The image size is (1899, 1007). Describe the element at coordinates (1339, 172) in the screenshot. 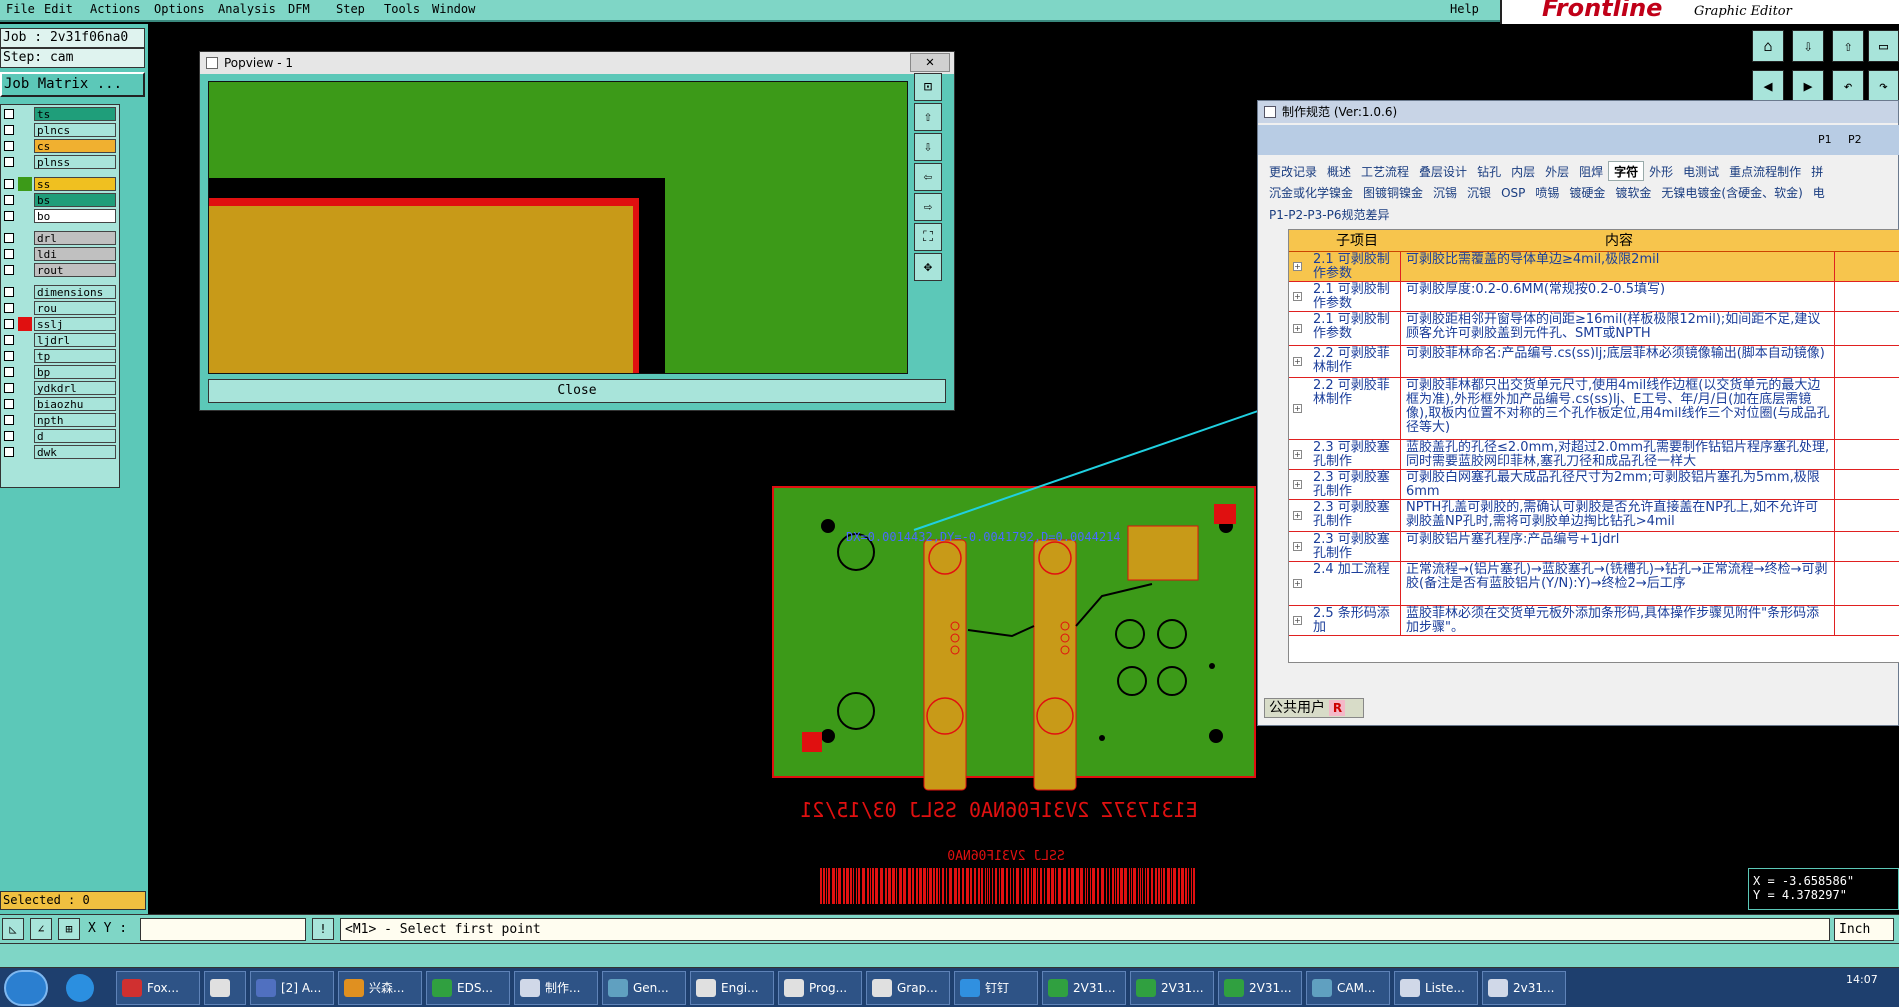

I see `tab-tabs_row1-1: 概述` at that location.